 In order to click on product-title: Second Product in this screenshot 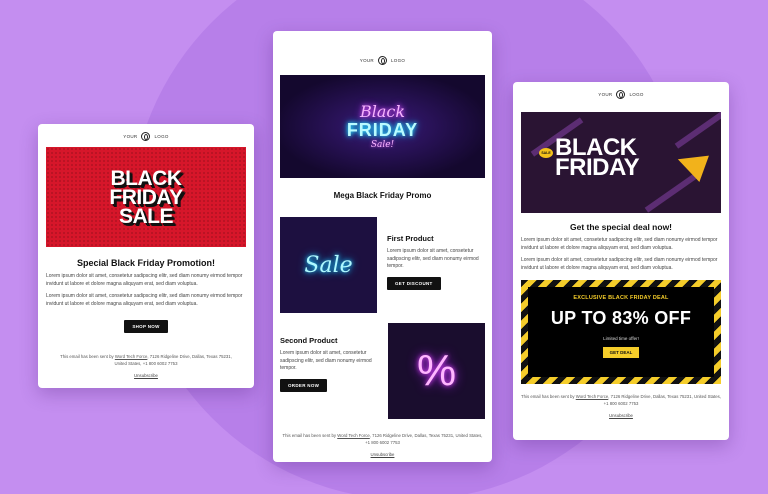, I will do `click(309, 340)`.